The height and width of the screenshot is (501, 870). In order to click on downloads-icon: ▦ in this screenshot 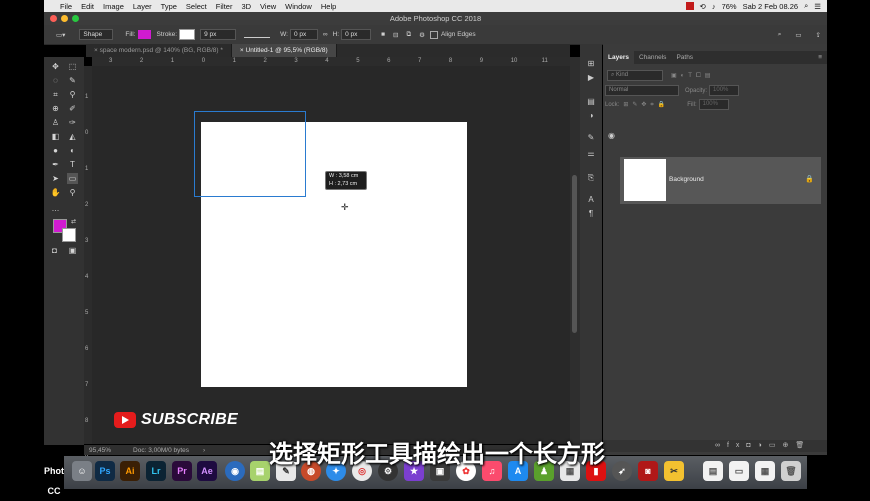, I will do `click(765, 471)`.